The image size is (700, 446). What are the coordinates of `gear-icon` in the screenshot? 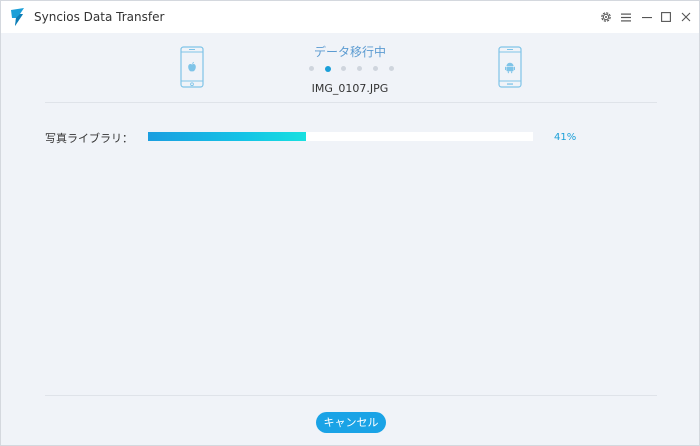 It's located at (606, 17).